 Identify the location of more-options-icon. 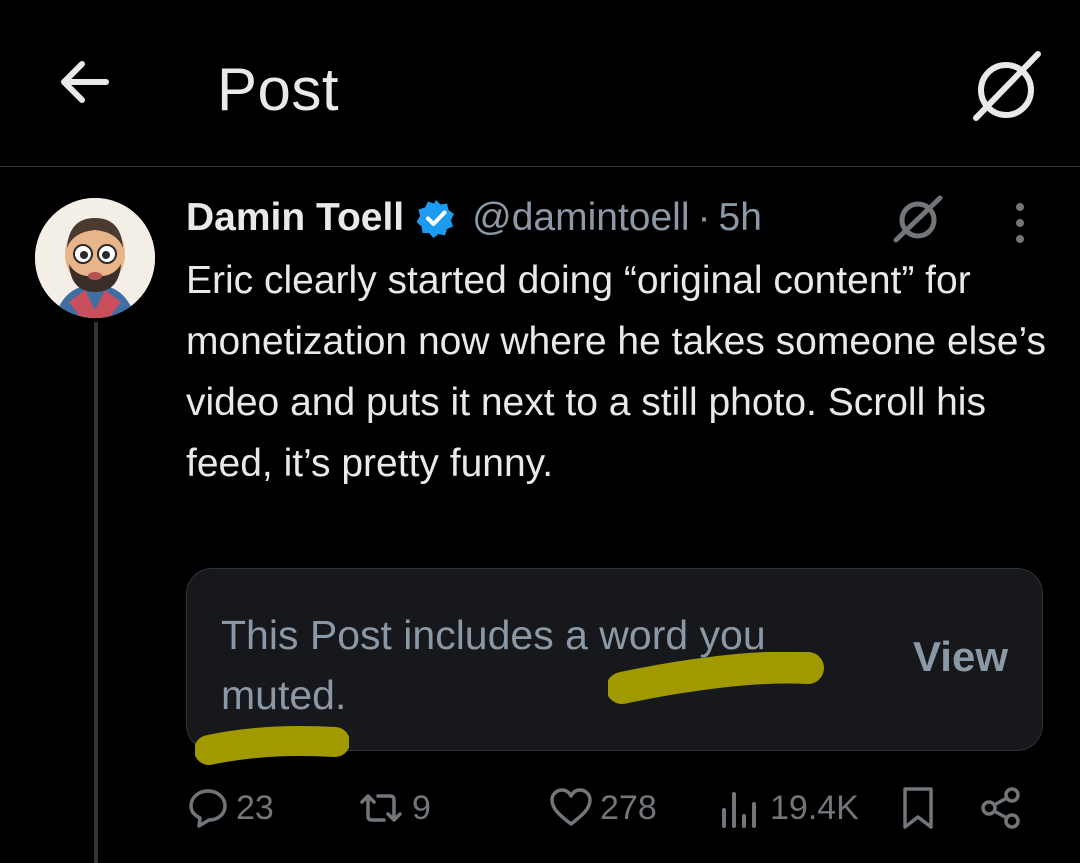
(1020, 223).